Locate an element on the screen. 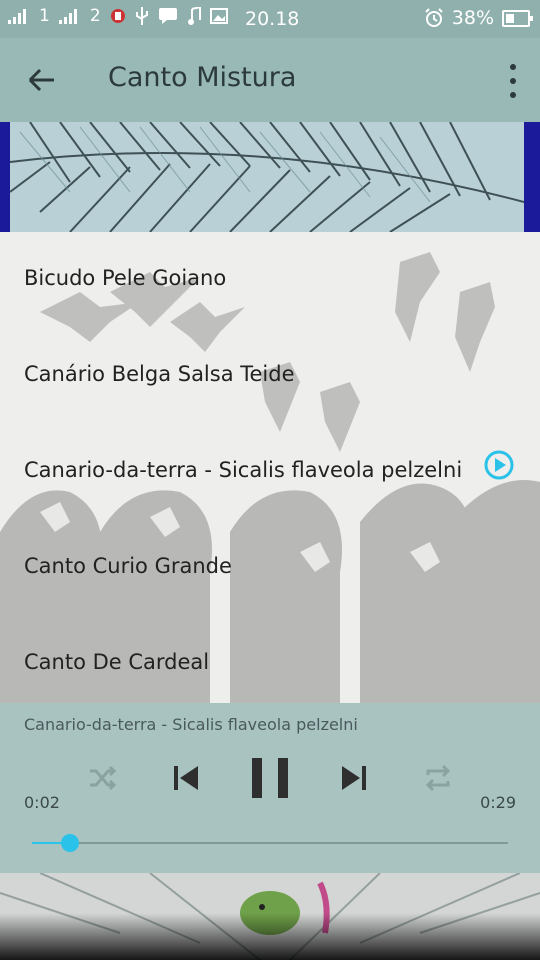 The image size is (540, 960). song-title: Canário Belga Salsa Teide is located at coordinates (159, 374).